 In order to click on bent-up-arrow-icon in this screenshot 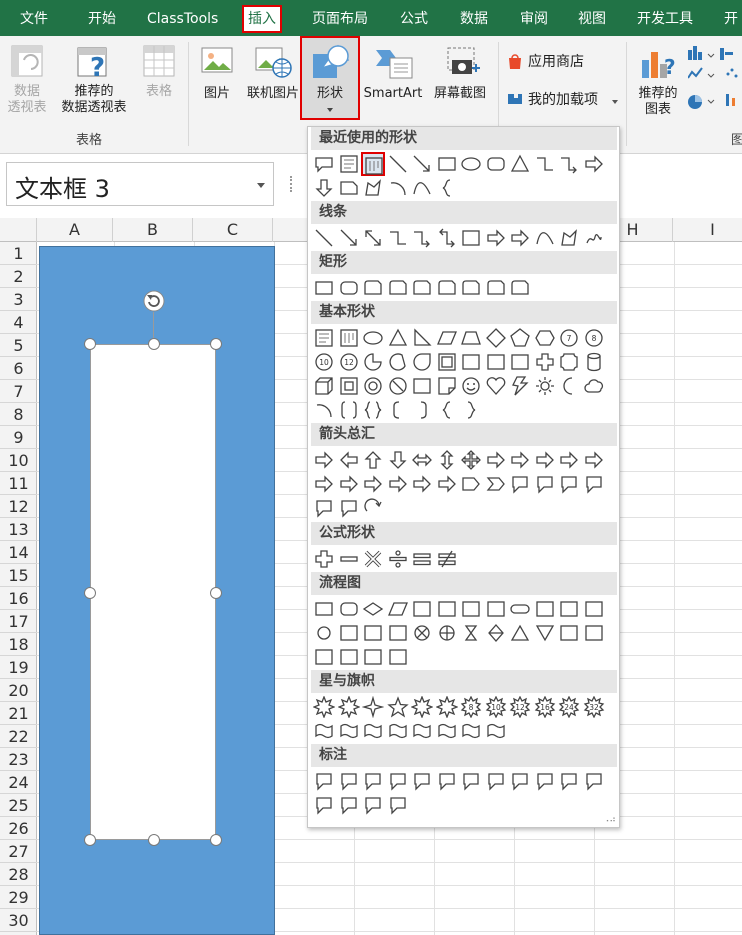, I will do `click(594, 460)`.